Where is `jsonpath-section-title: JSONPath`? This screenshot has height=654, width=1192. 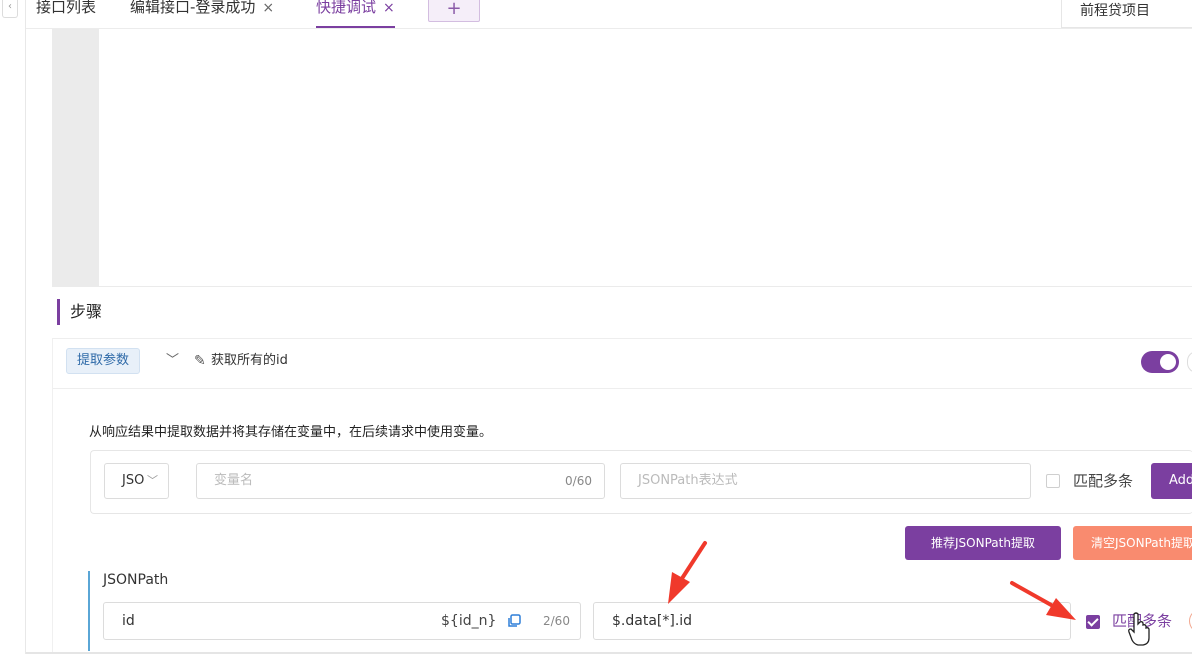 jsonpath-section-title: JSONPath is located at coordinates (136, 580).